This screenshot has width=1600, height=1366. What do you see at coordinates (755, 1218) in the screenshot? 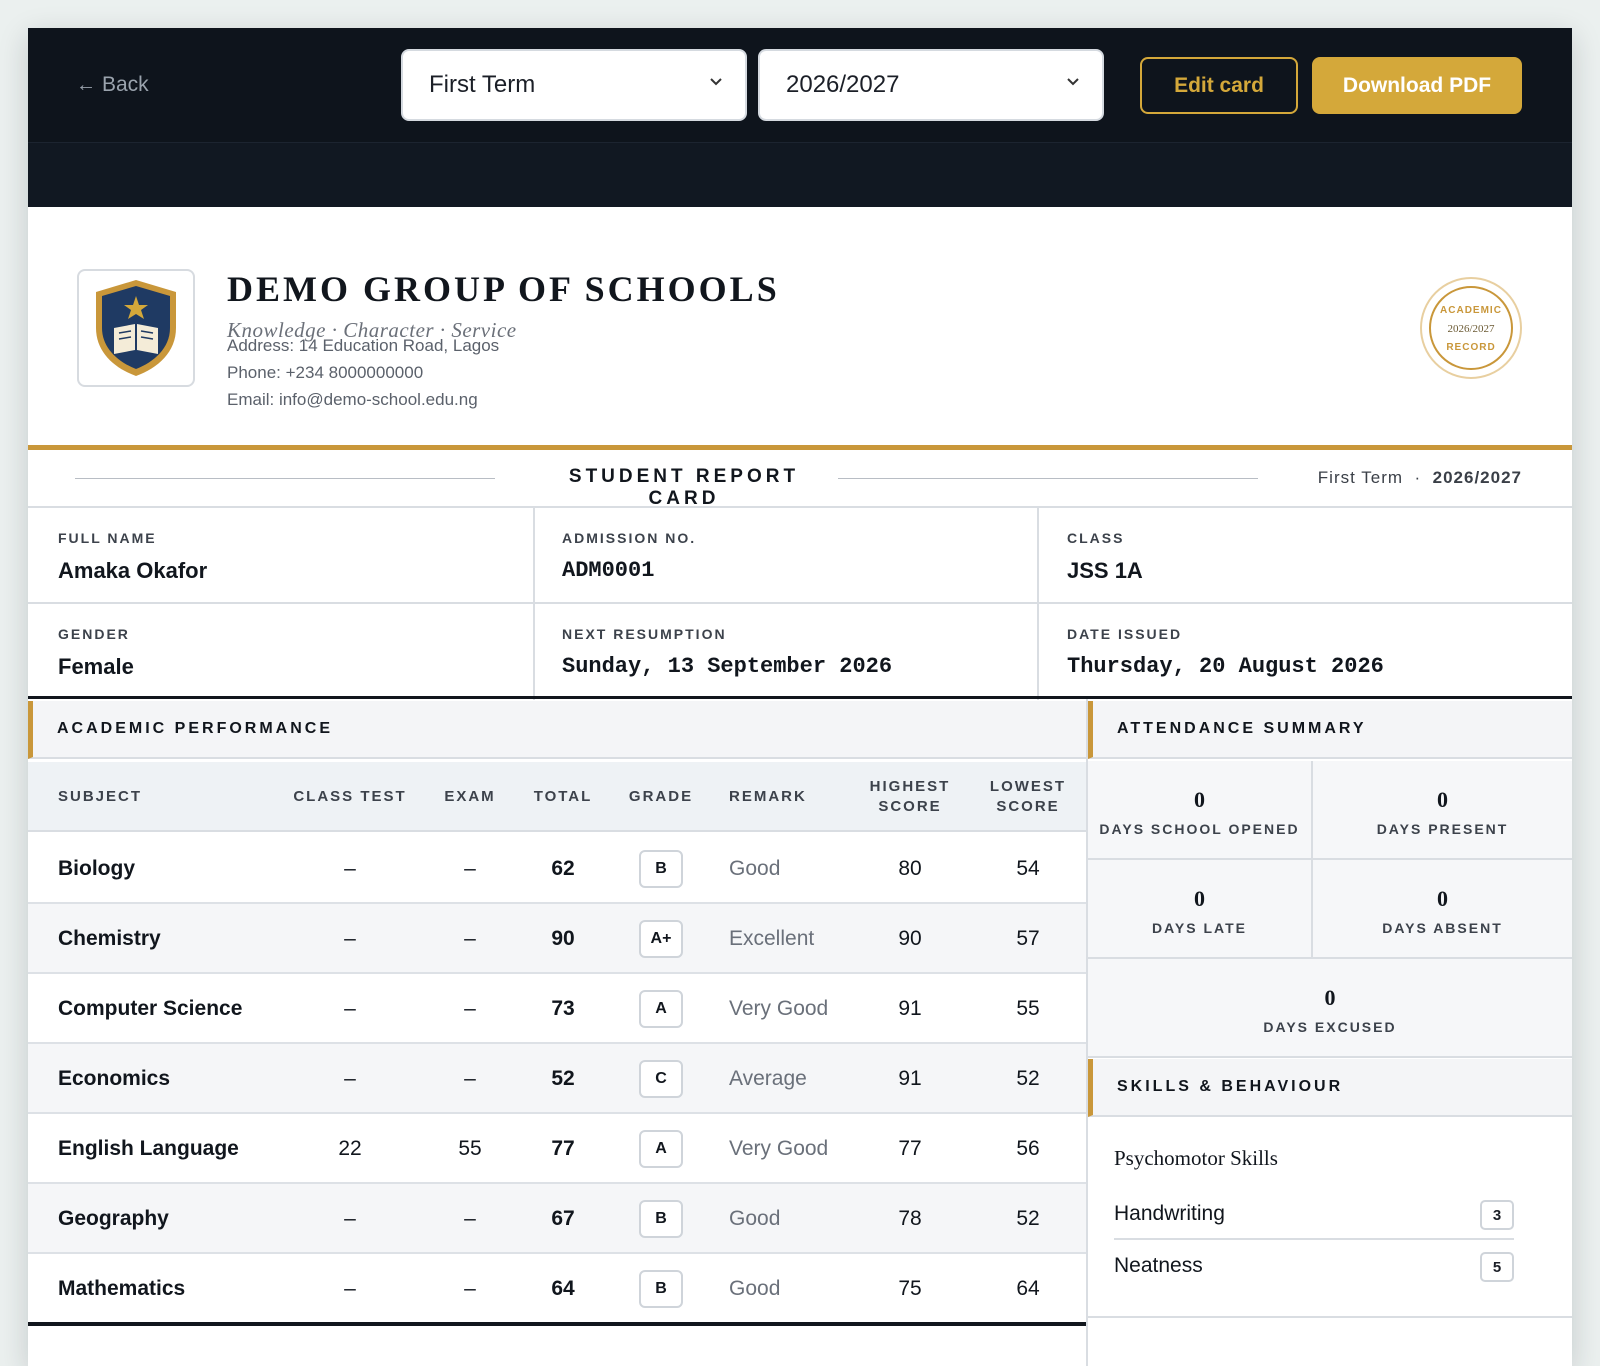
I see `cell-remark: Good` at bounding box center [755, 1218].